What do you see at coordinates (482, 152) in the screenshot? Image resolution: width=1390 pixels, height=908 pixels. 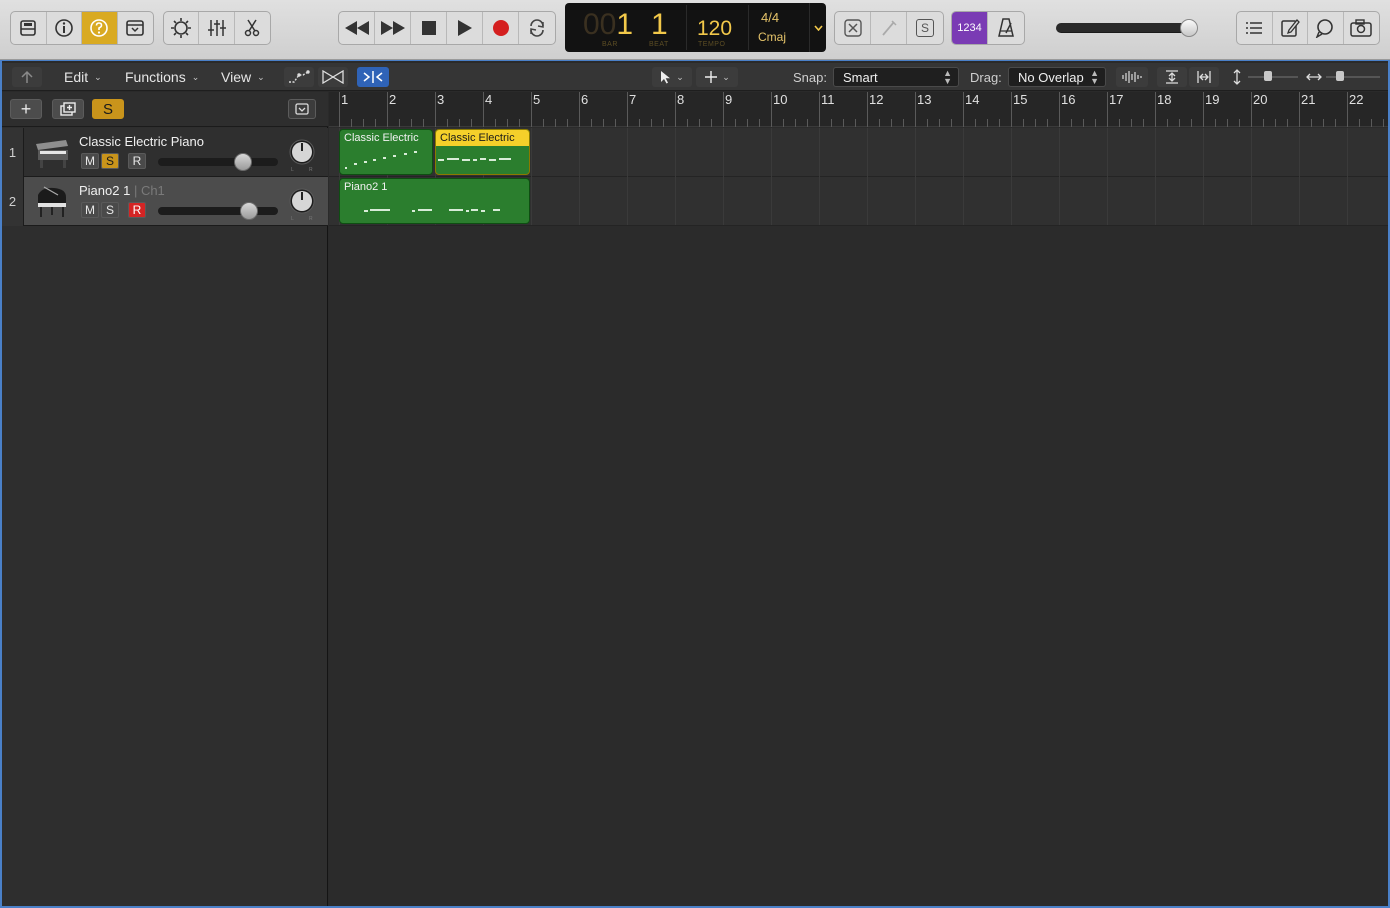 I see `midi-region-selected: Classic Electric` at bounding box center [482, 152].